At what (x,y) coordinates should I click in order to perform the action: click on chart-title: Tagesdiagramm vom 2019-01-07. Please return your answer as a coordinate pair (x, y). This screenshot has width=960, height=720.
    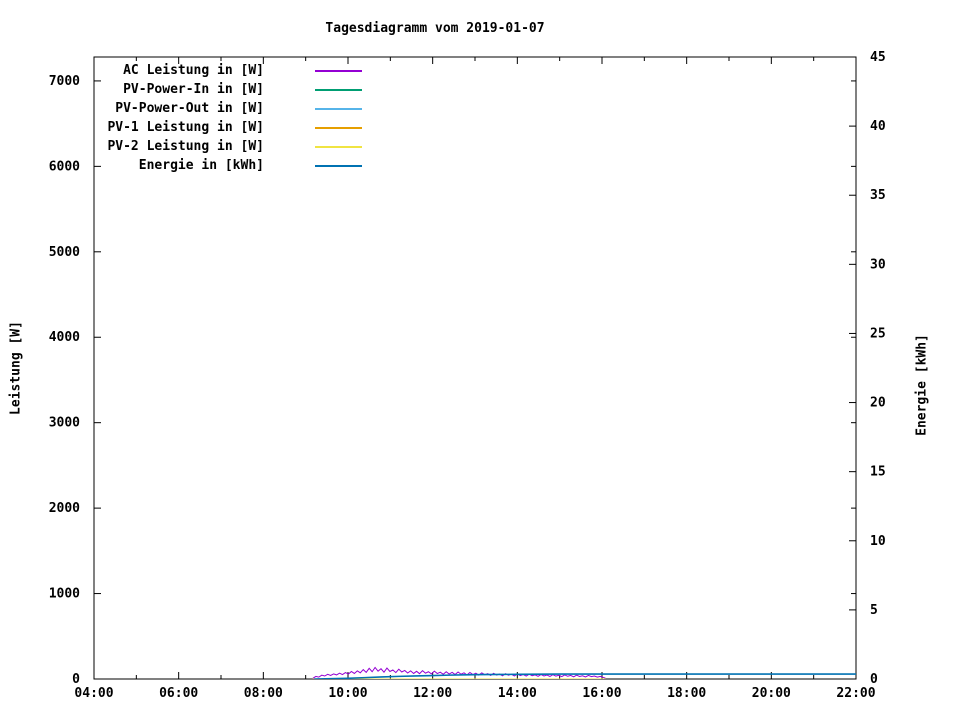
    Looking at the image, I should click on (435, 28).